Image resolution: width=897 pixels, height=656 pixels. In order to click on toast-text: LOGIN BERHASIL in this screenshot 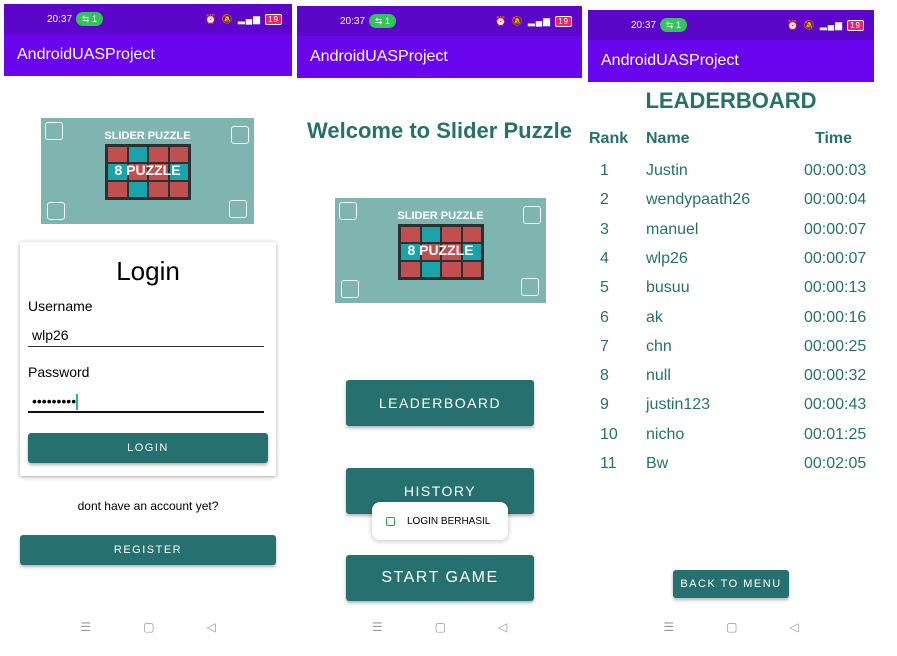, I will do `click(449, 521)`.